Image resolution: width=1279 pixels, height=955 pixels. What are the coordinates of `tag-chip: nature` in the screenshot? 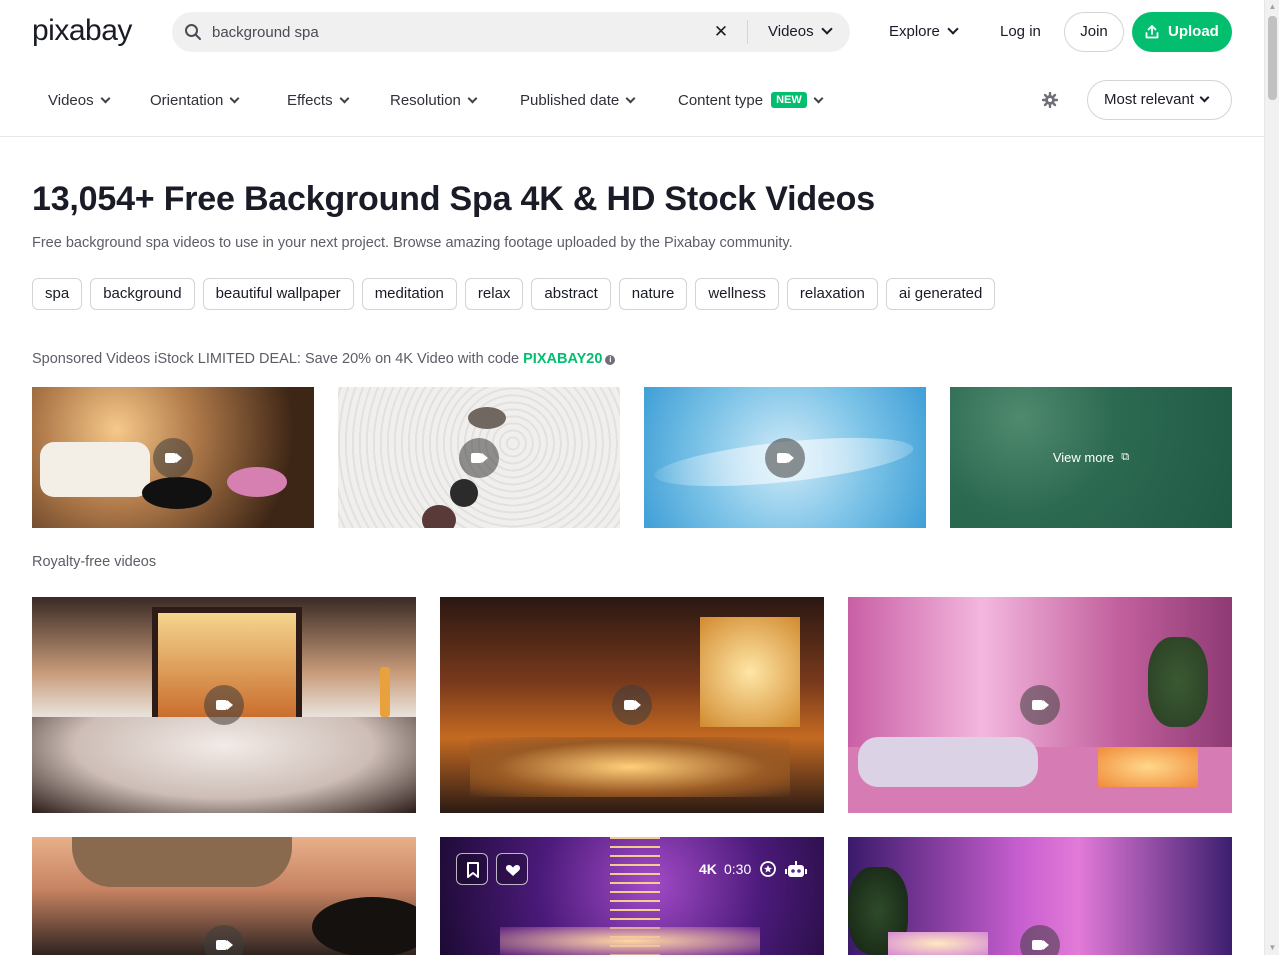 It's located at (653, 294).